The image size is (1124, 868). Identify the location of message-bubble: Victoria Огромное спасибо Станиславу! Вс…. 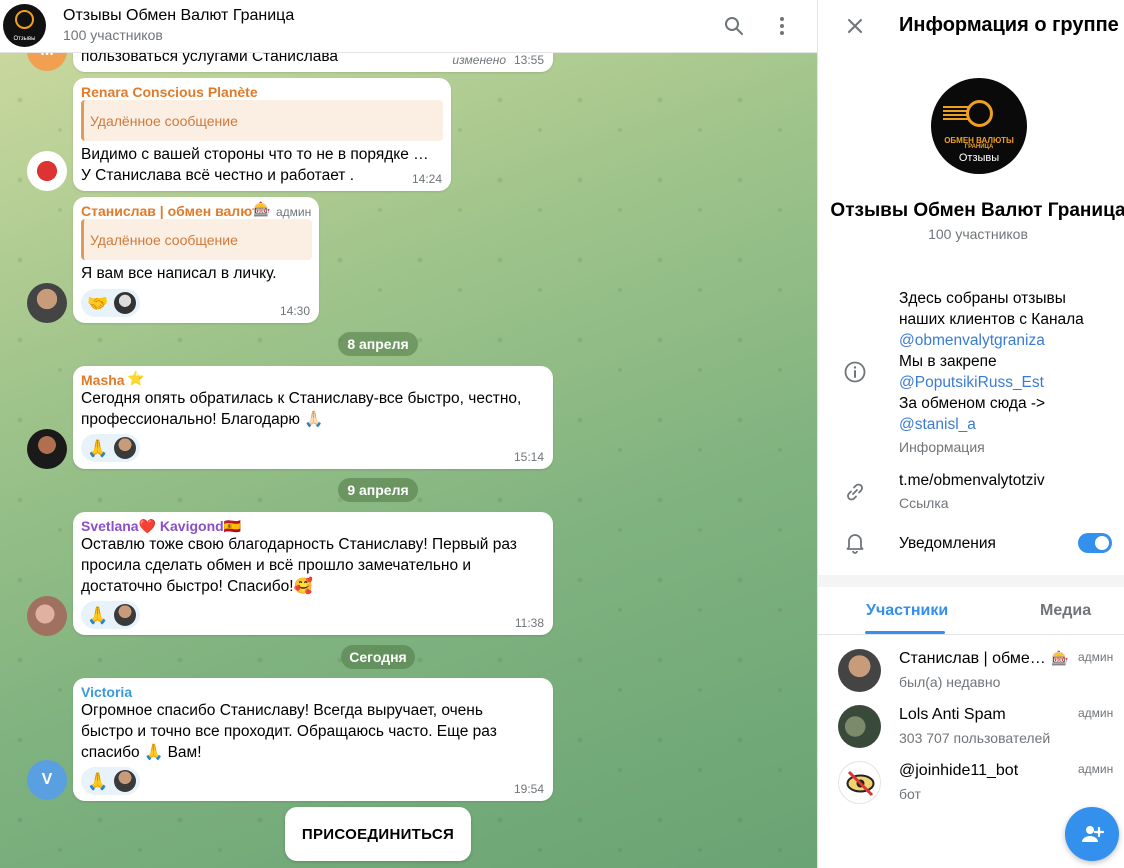
(313, 739).